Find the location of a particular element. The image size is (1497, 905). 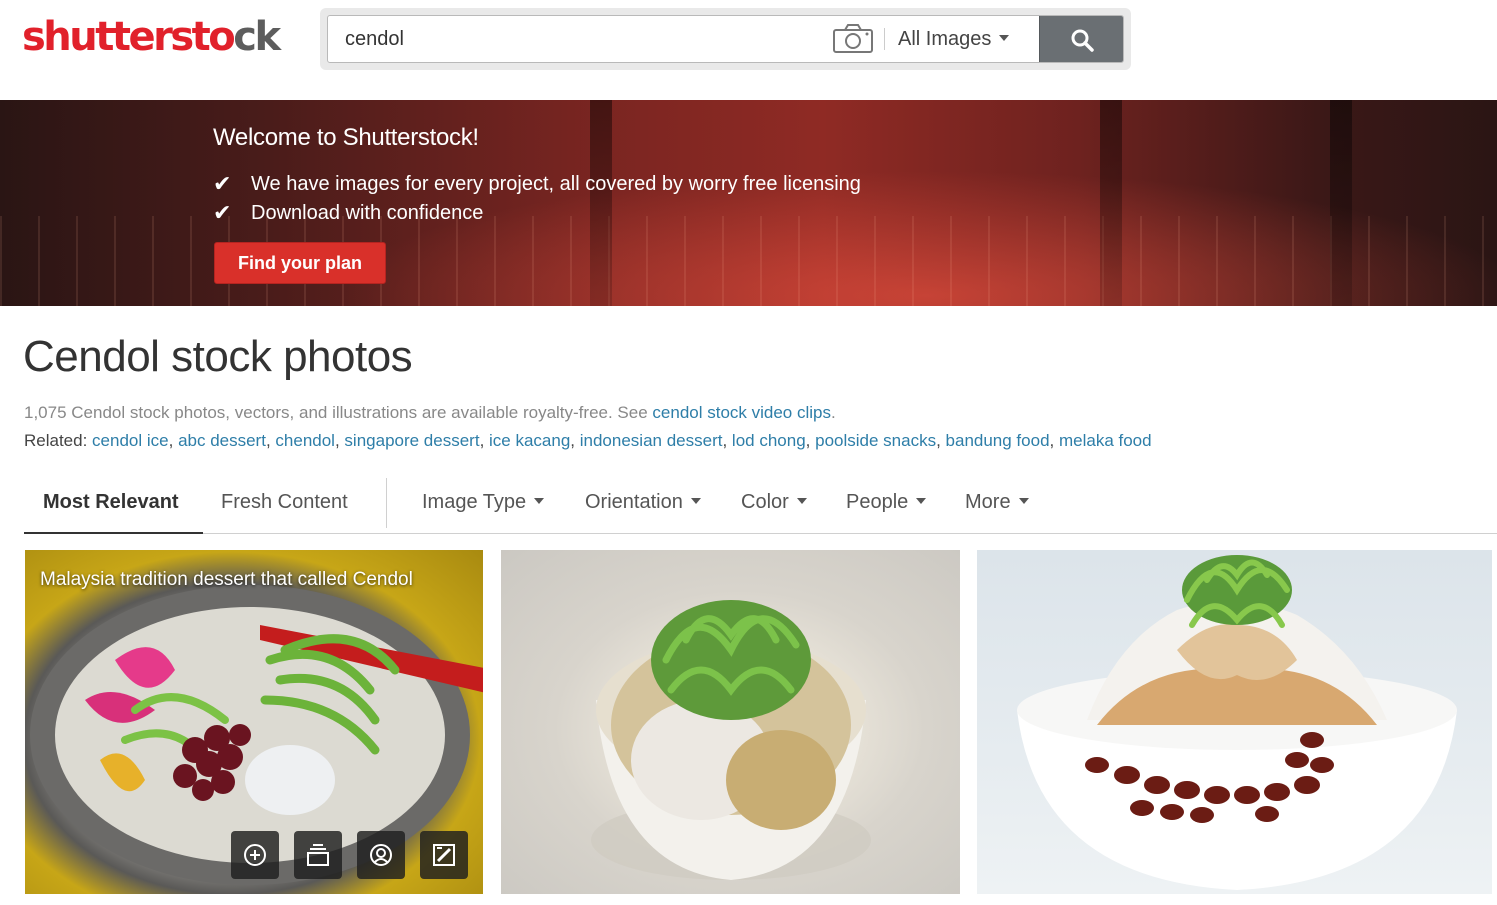

related-link: melaka food is located at coordinates (1105, 440).